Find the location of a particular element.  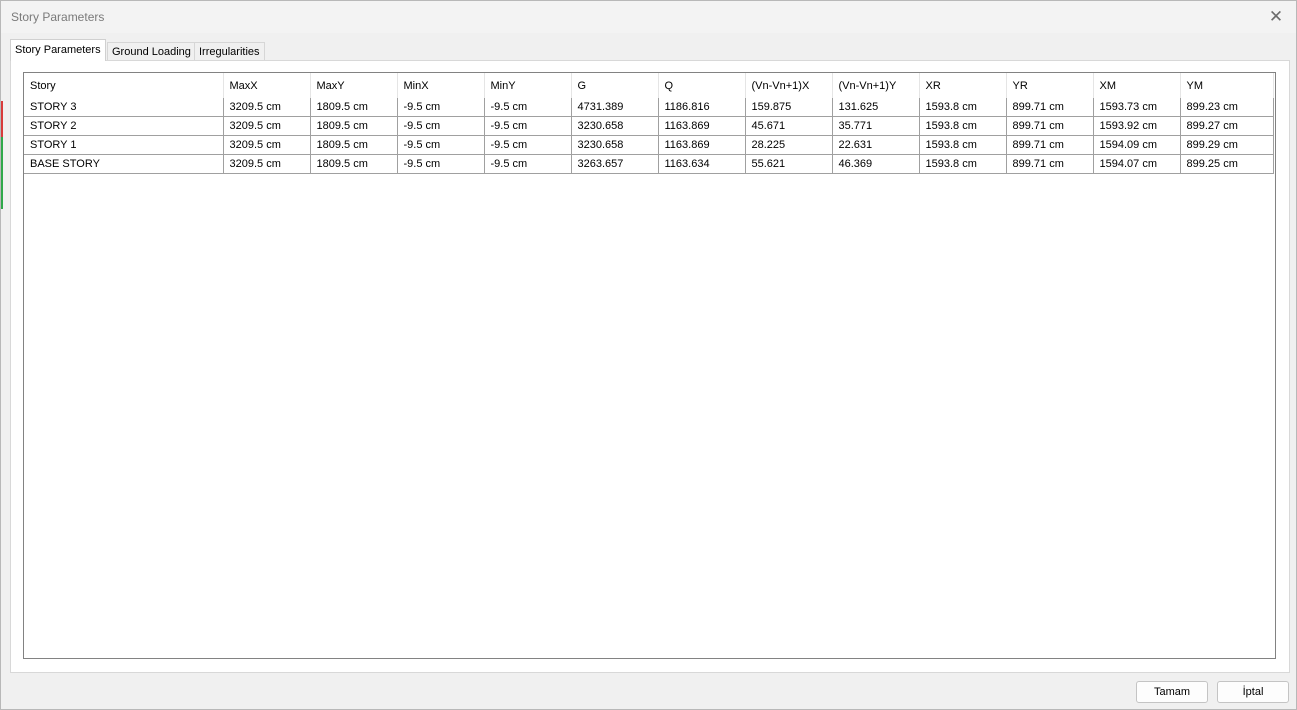

column-header-g: G is located at coordinates (615, 85).